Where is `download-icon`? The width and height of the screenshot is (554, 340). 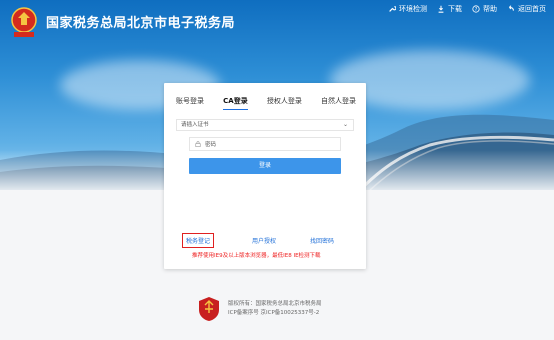 download-icon is located at coordinates (441, 9).